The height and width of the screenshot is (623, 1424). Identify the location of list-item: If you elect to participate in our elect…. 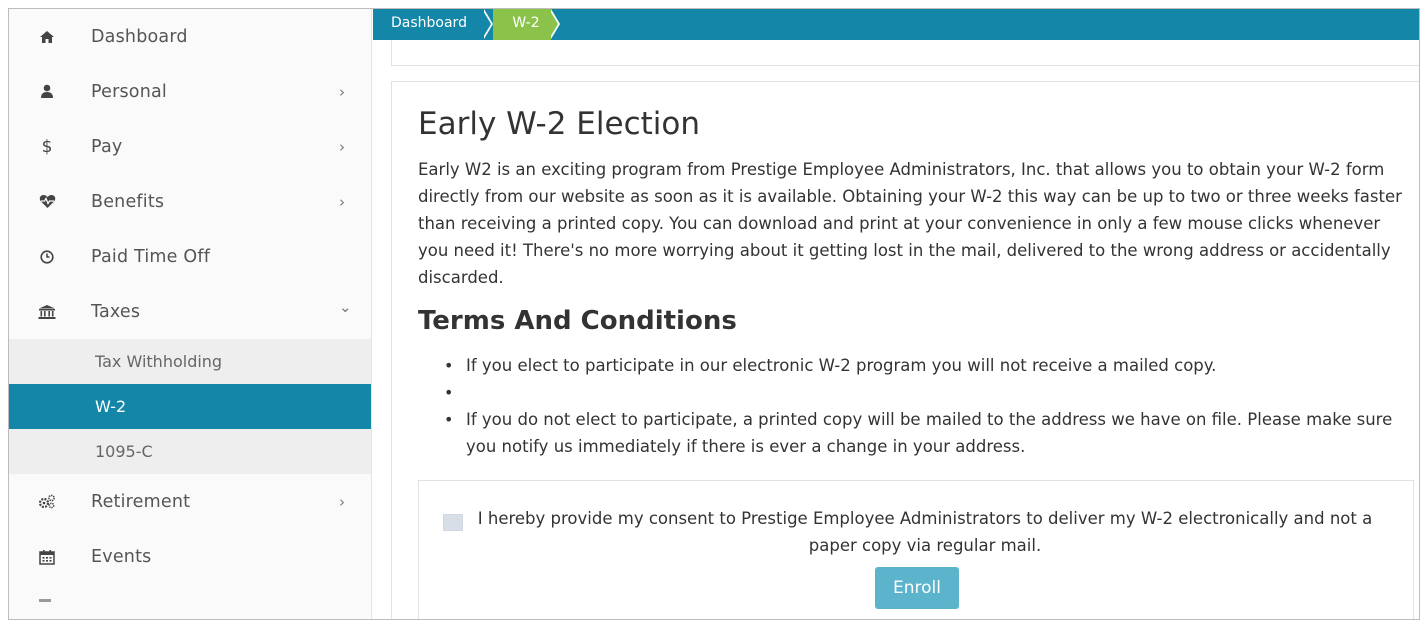
(922, 365).